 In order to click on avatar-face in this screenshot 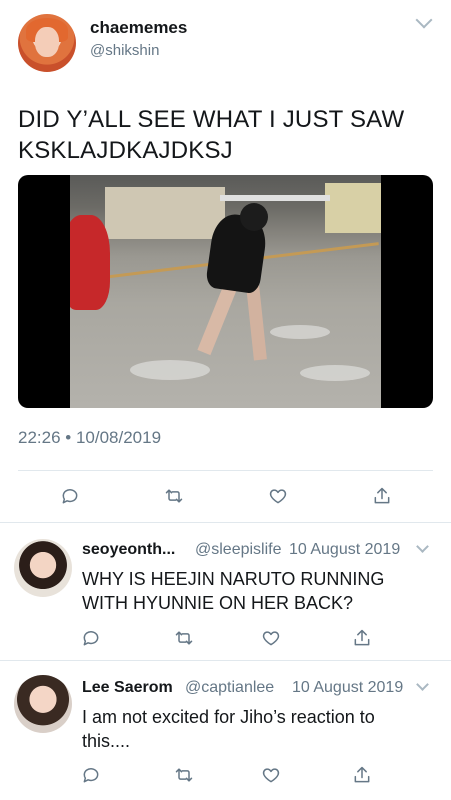, I will do `click(47, 42)`.